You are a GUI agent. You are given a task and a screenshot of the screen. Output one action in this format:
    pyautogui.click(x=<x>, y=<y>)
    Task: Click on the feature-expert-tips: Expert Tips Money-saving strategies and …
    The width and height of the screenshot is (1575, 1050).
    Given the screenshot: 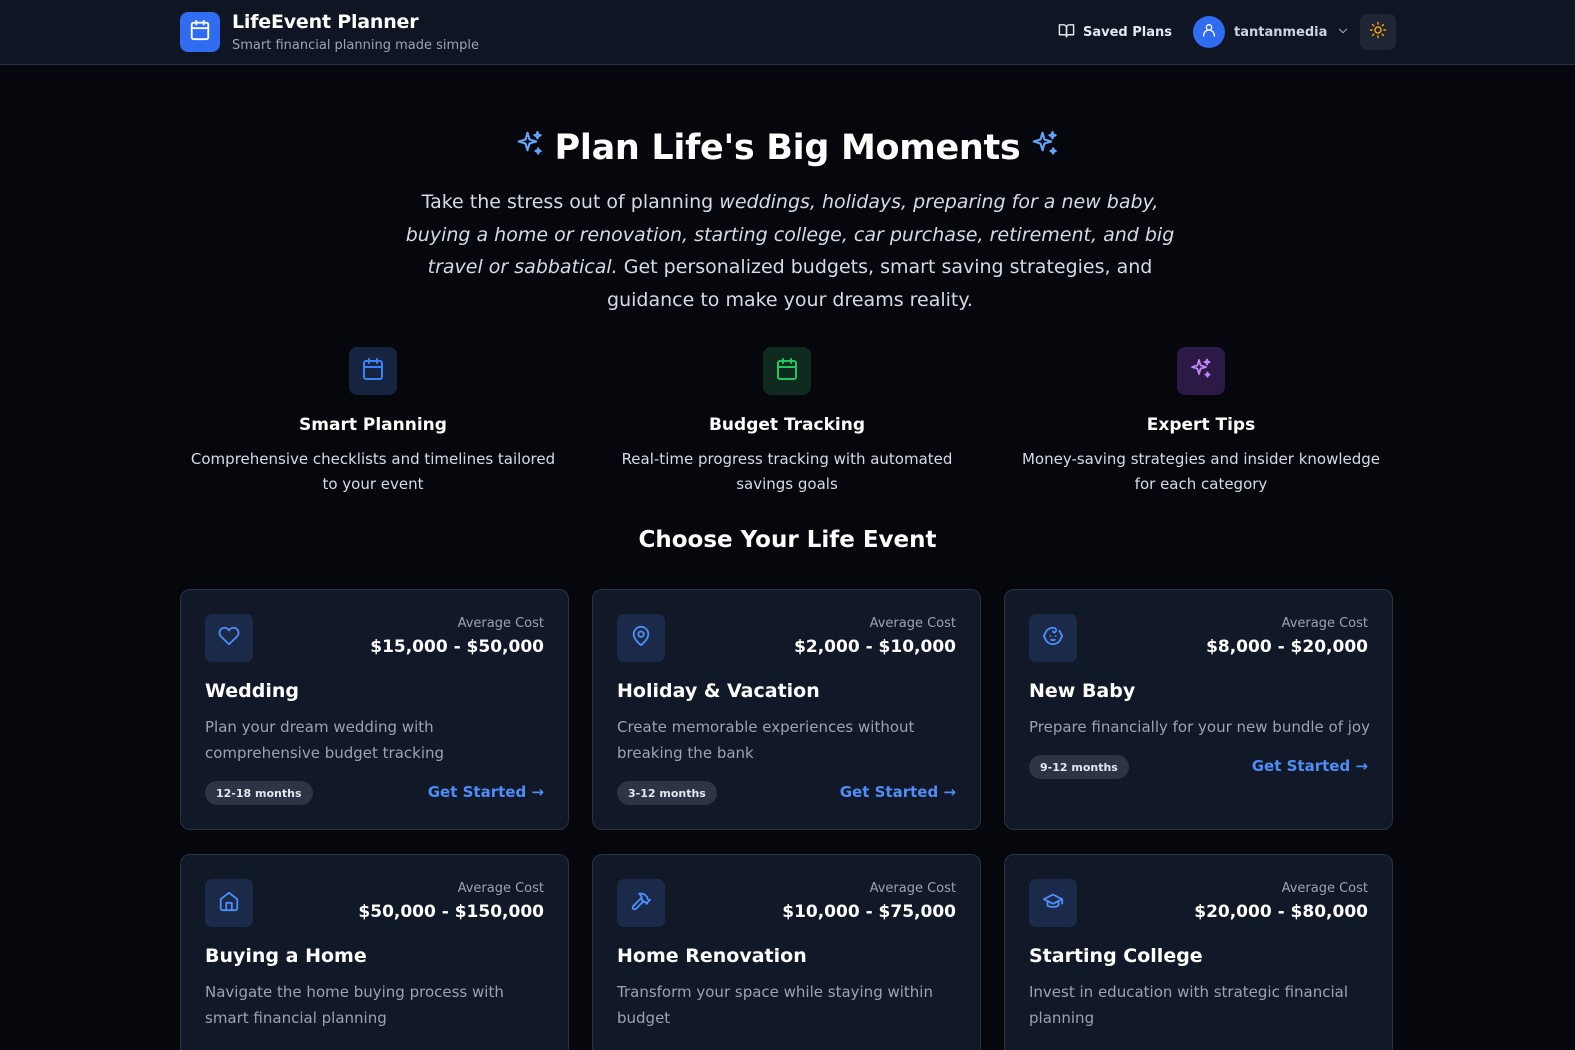 What is the action you would take?
    pyautogui.click(x=1201, y=421)
    